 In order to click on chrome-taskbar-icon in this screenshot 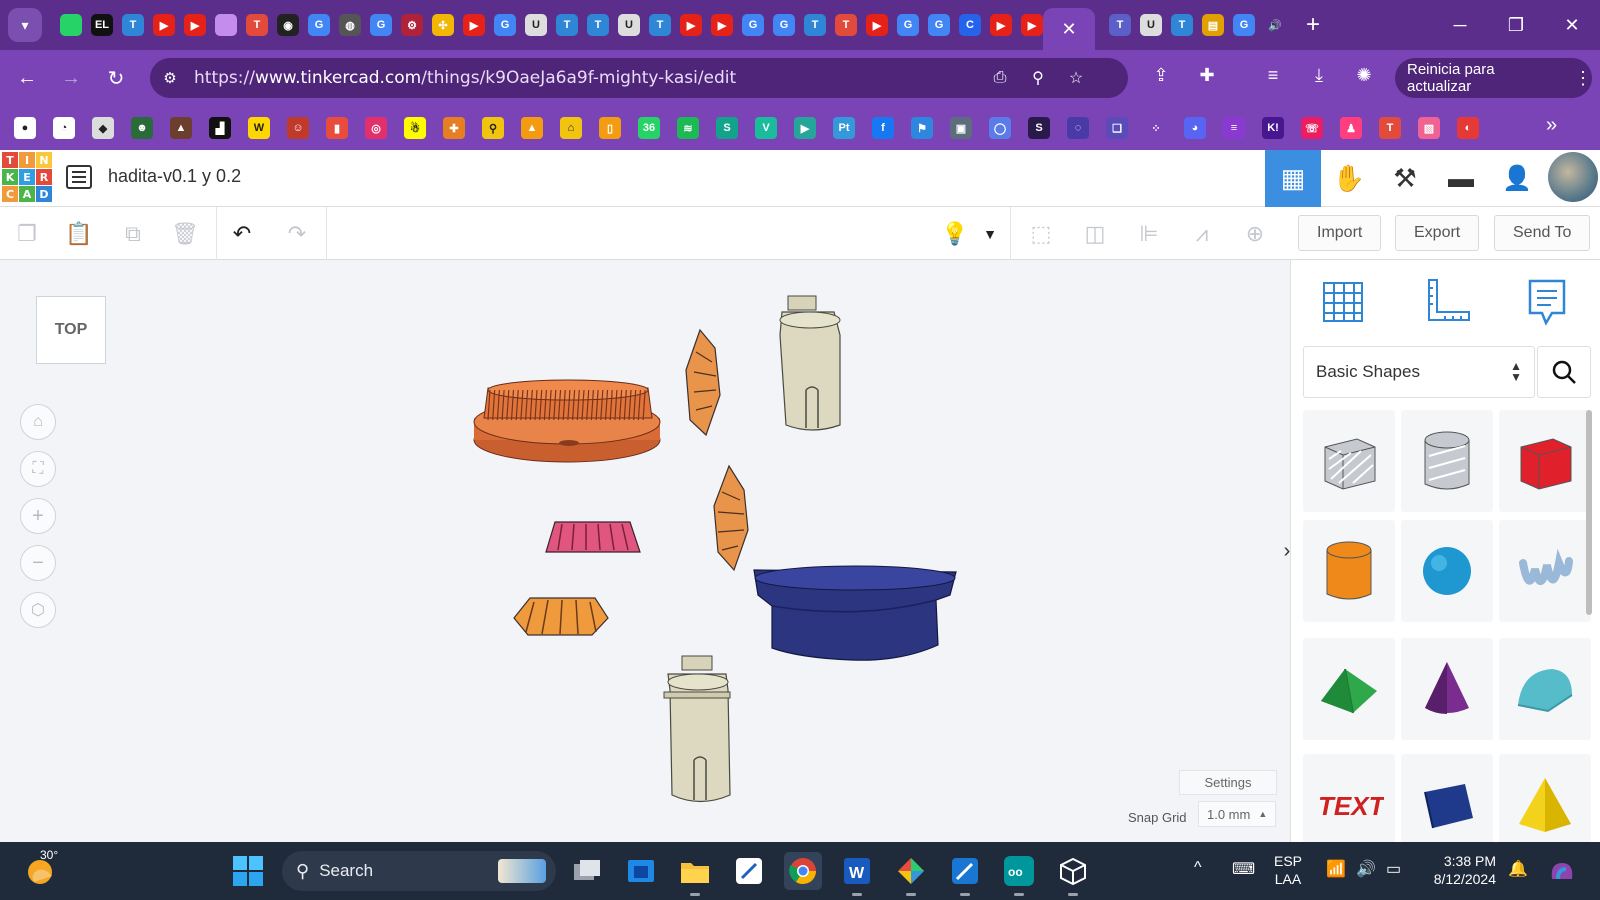, I will do `click(803, 871)`.